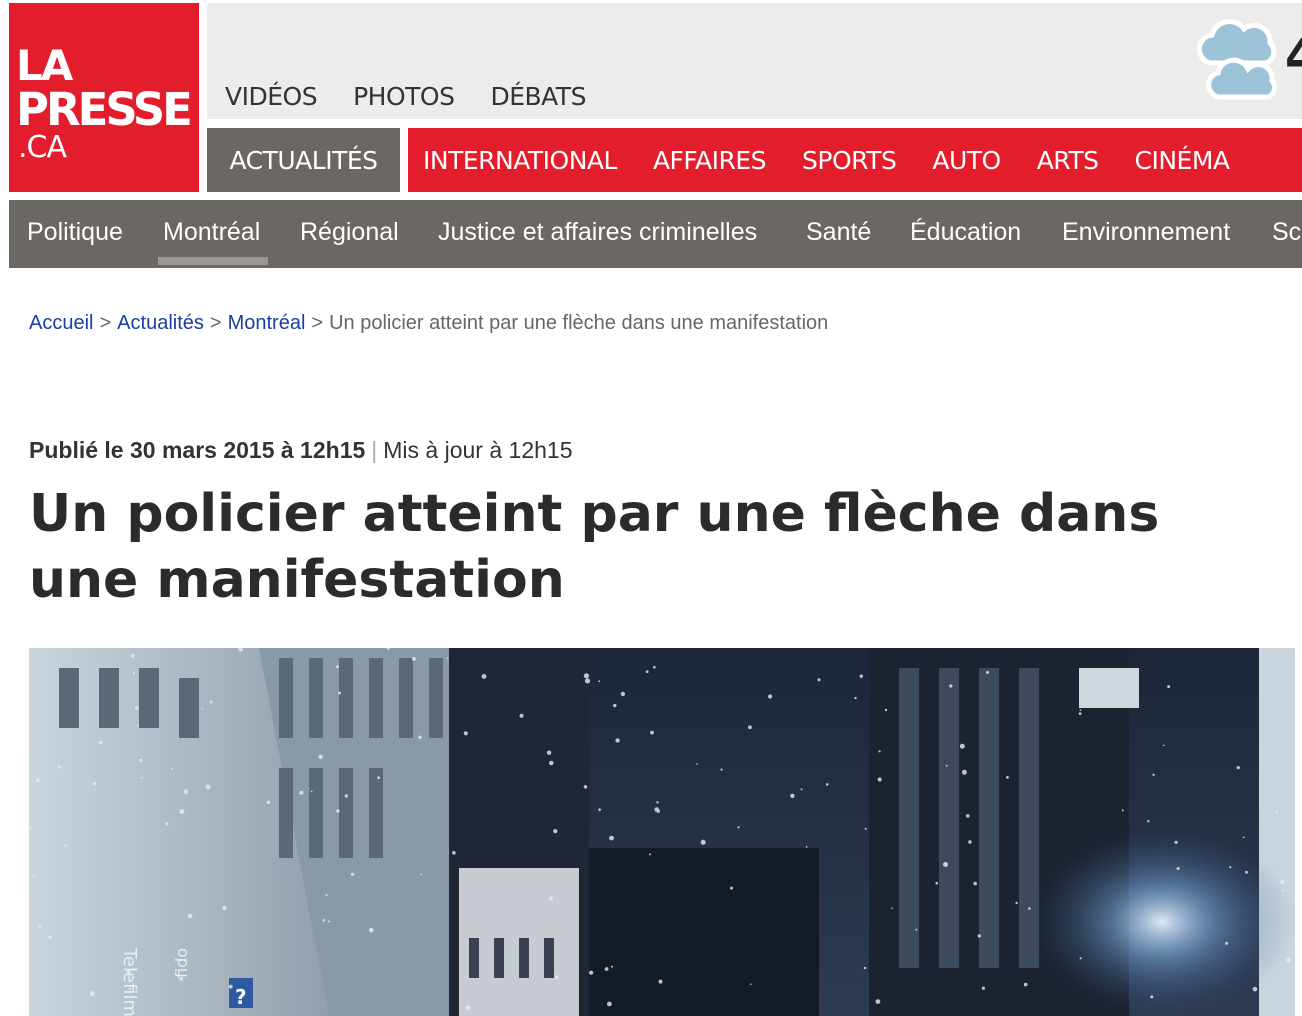 Image resolution: width=1302 pixels, height=1016 pixels. What do you see at coordinates (1232, 62) in the screenshot?
I see `cloud-icon` at bounding box center [1232, 62].